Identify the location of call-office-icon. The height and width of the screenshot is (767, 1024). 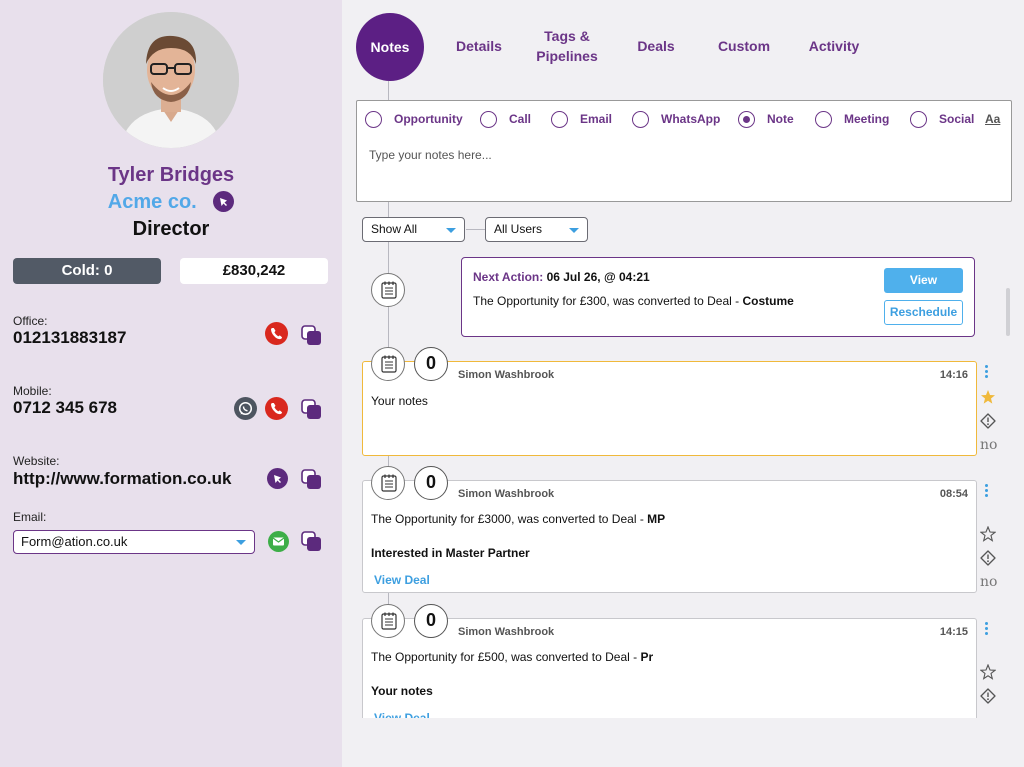
(276, 333).